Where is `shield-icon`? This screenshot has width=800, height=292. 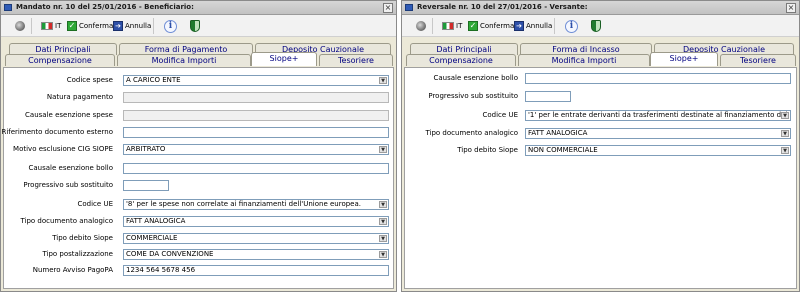
shield-icon is located at coordinates (195, 26).